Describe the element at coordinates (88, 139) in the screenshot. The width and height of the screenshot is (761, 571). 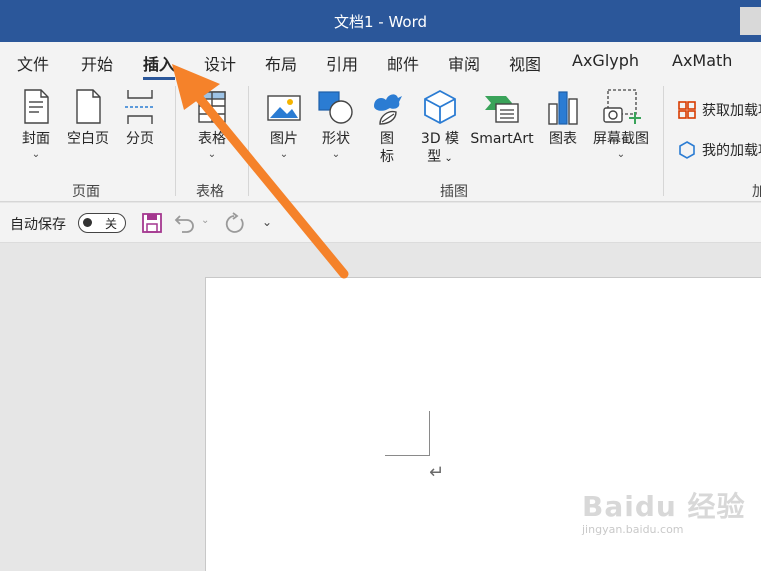
I see `blank-page-label: 空白页` at that location.